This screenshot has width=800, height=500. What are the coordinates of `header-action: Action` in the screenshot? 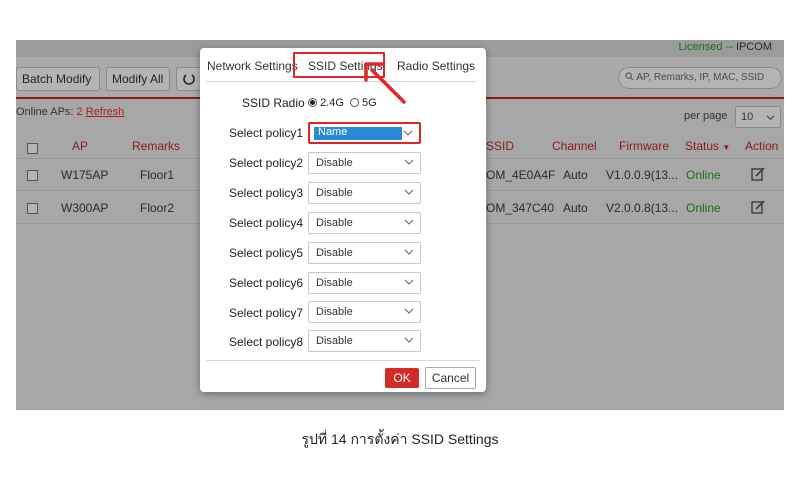 It's located at (762, 146).